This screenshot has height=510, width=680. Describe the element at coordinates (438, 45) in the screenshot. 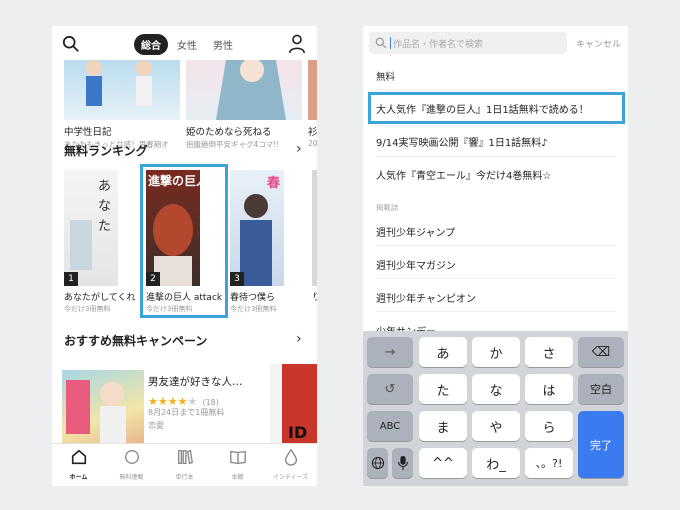

I see `search-placeholder: 作品名・作者名で検索` at that location.